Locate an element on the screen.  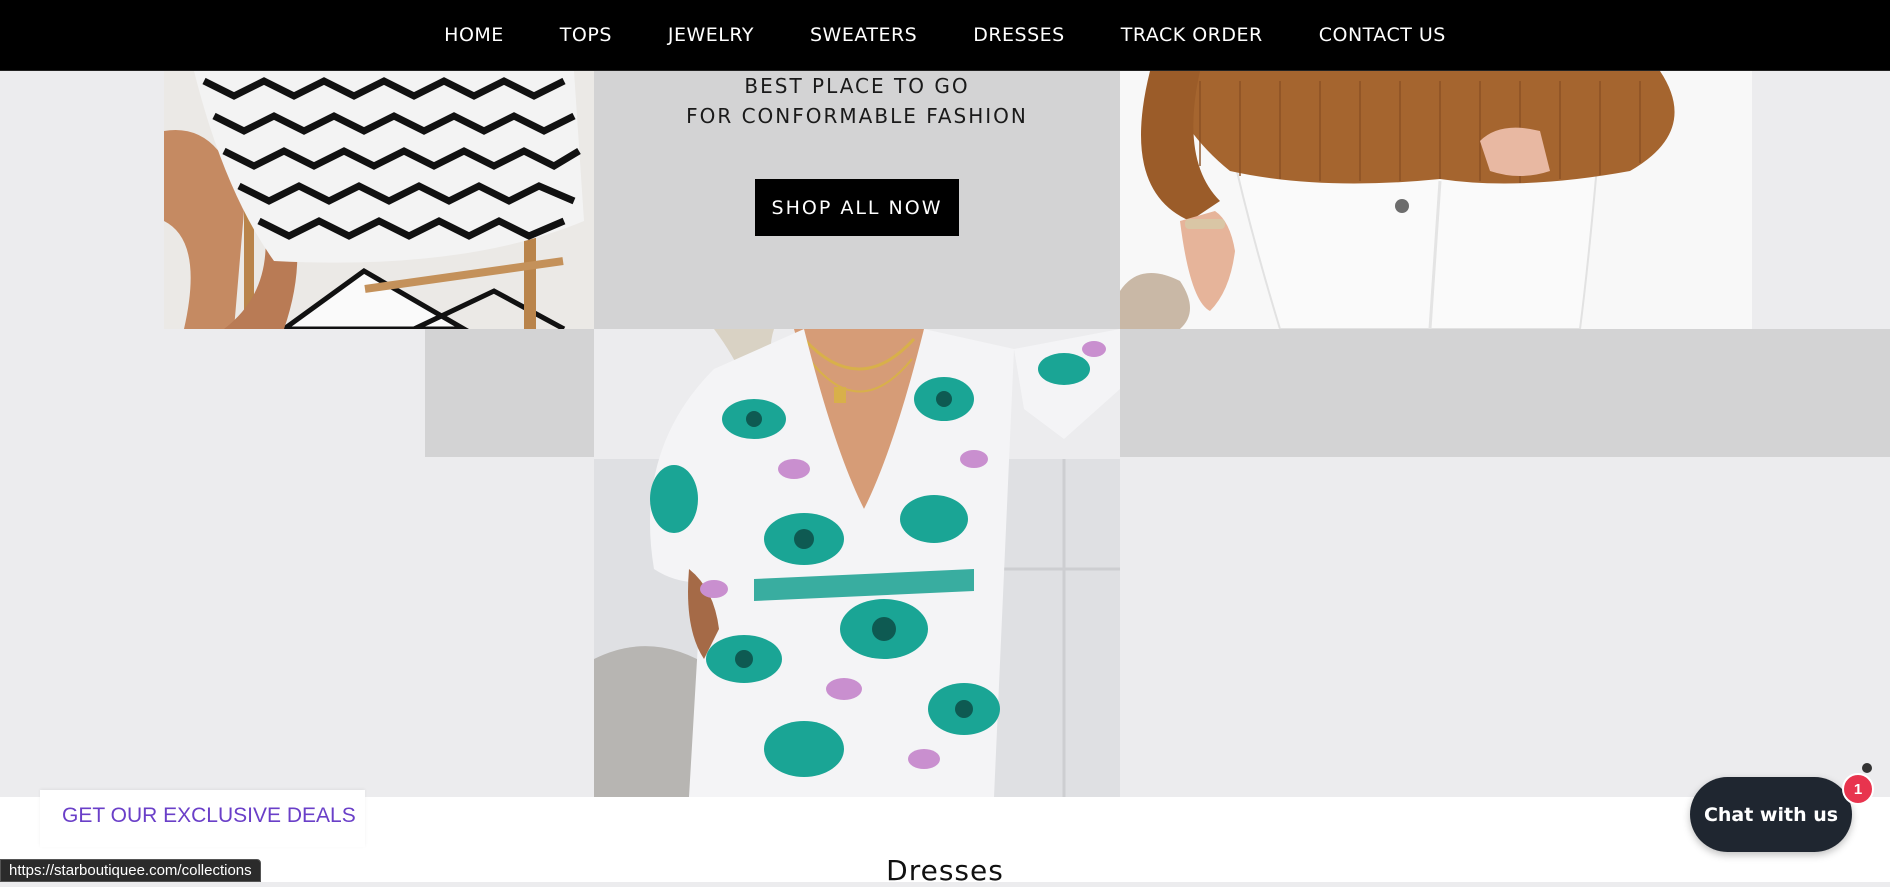
nav-home: HOME is located at coordinates (474, 35).